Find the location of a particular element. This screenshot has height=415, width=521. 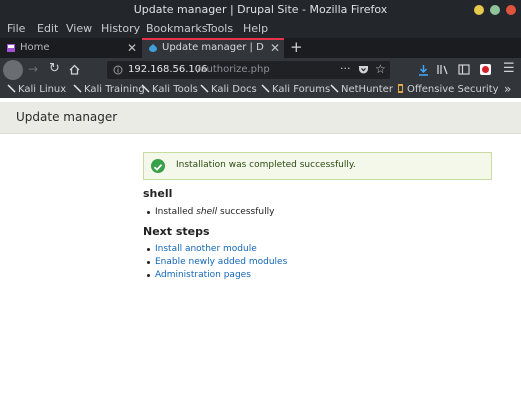

extension-icon is located at coordinates (485, 69).